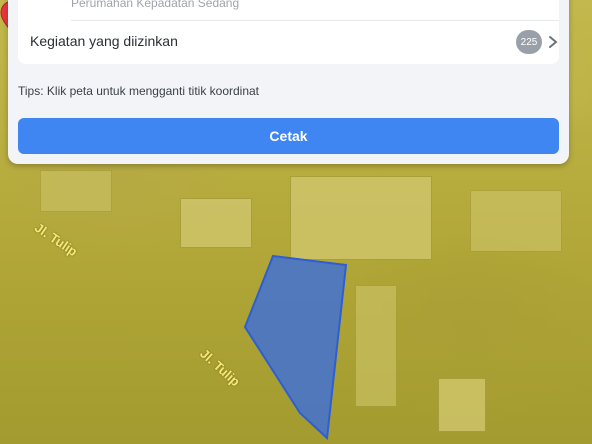 The width and height of the screenshot is (592, 444). What do you see at coordinates (315, 20) in the screenshot?
I see `divider` at bounding box center [315, 20].